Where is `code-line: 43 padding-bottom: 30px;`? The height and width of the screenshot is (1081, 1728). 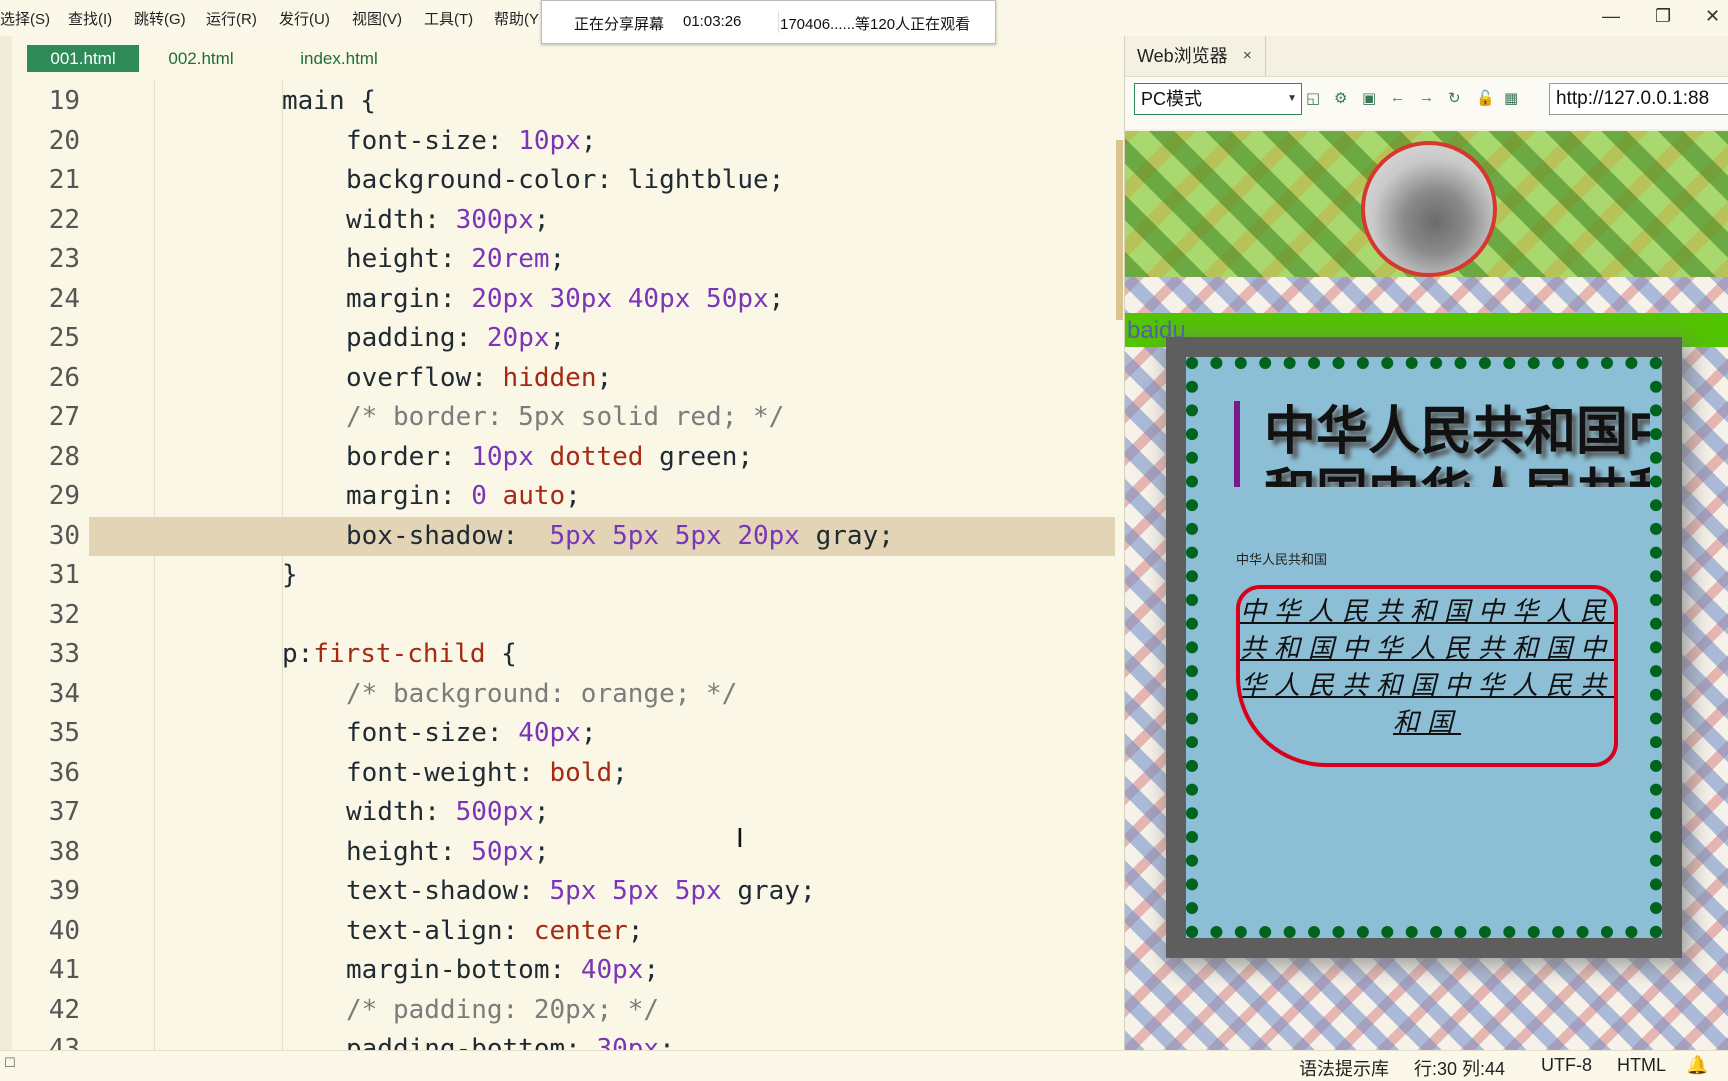 code-line: 43 padding-bottom: 30px; is located at coordinates (568, 1040).